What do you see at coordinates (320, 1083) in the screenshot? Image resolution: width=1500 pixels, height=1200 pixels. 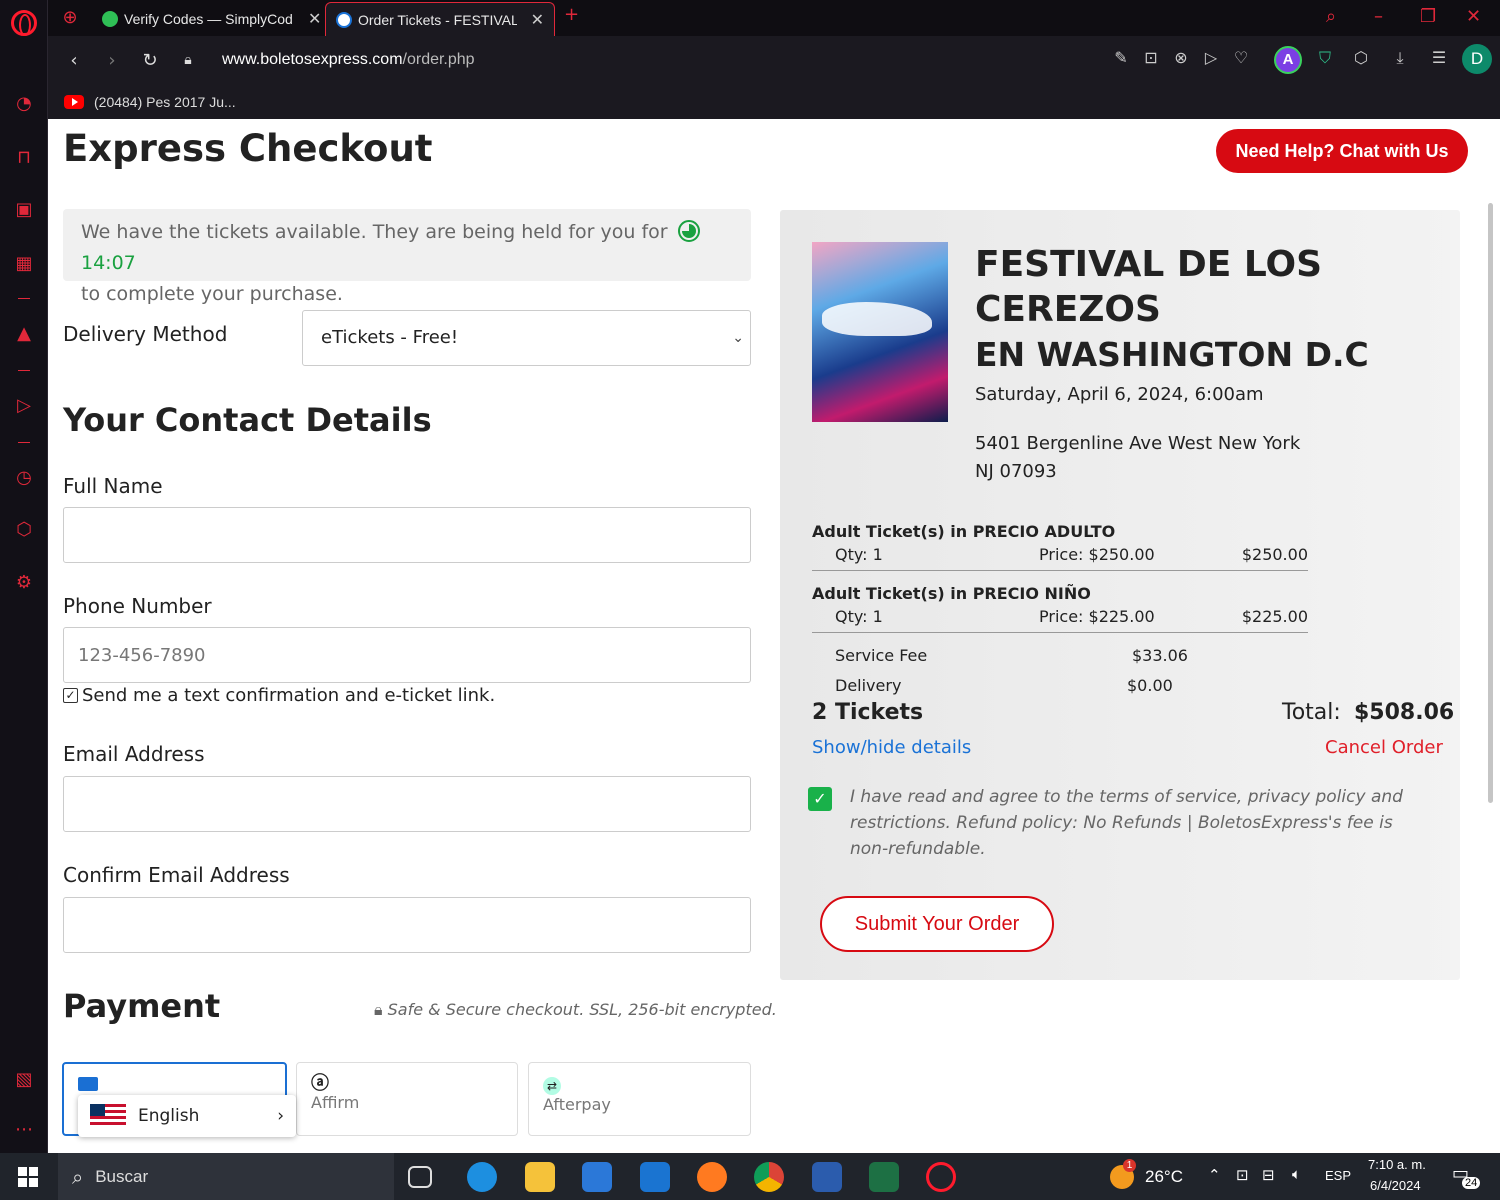 I see `affirm-icon: ⓐ` at bounding box center [320, 1083].